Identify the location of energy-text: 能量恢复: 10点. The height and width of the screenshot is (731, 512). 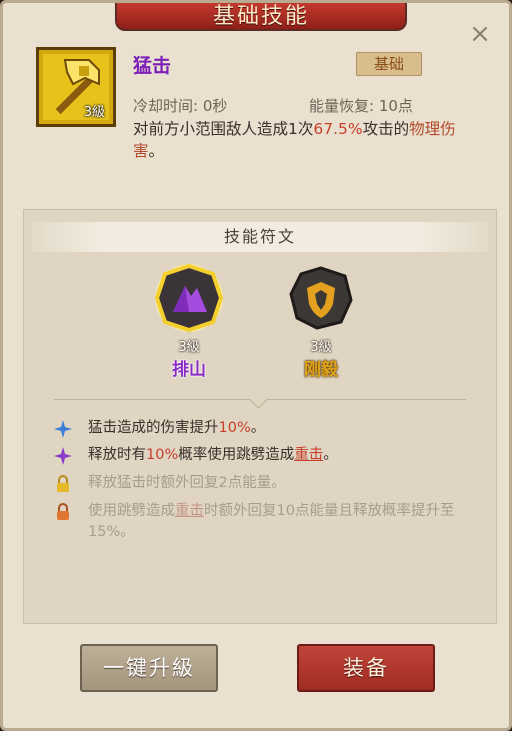
(361, 106).